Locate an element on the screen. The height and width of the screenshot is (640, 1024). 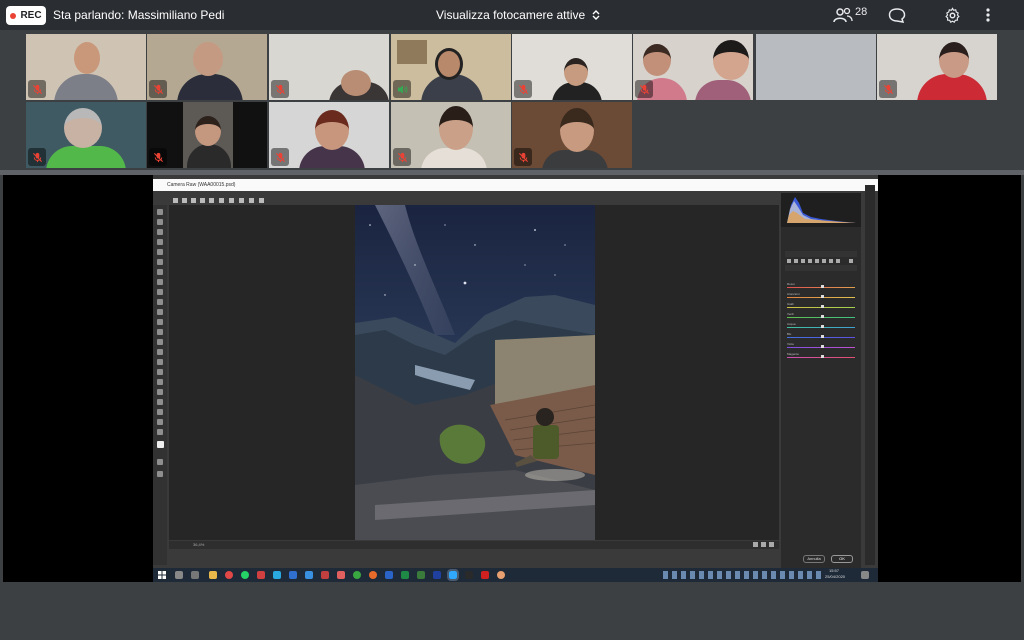
more-options-button is located at coordinates (988, 15).